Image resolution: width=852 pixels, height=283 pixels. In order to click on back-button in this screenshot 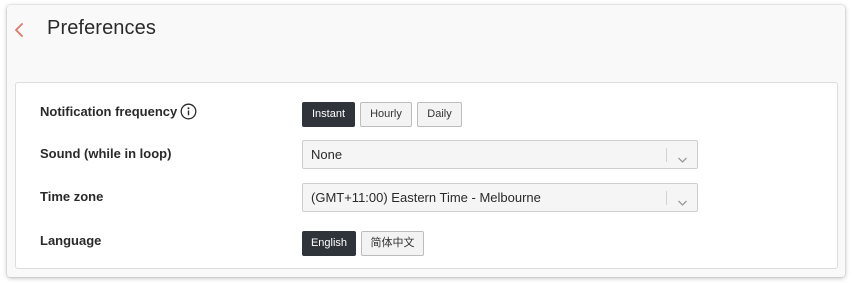, I will do `click(20, 30)`.